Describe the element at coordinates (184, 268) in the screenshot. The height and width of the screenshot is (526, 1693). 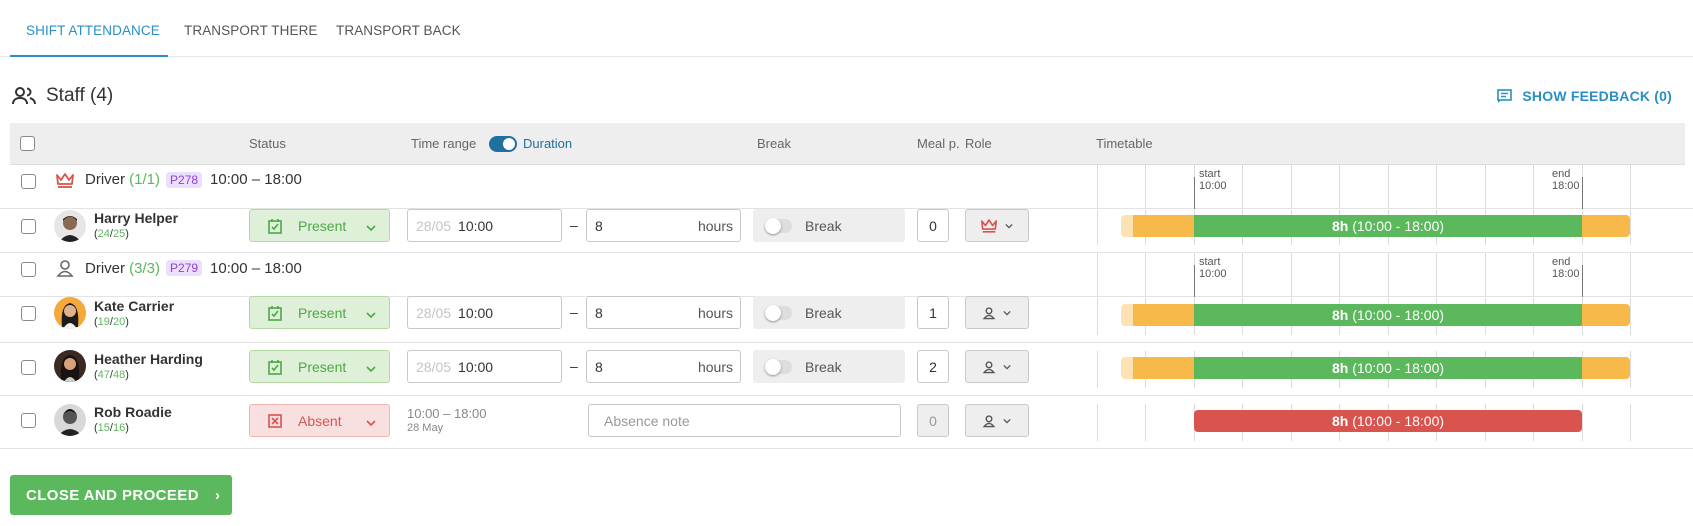
I see `group-code-badge: P279` at that location.